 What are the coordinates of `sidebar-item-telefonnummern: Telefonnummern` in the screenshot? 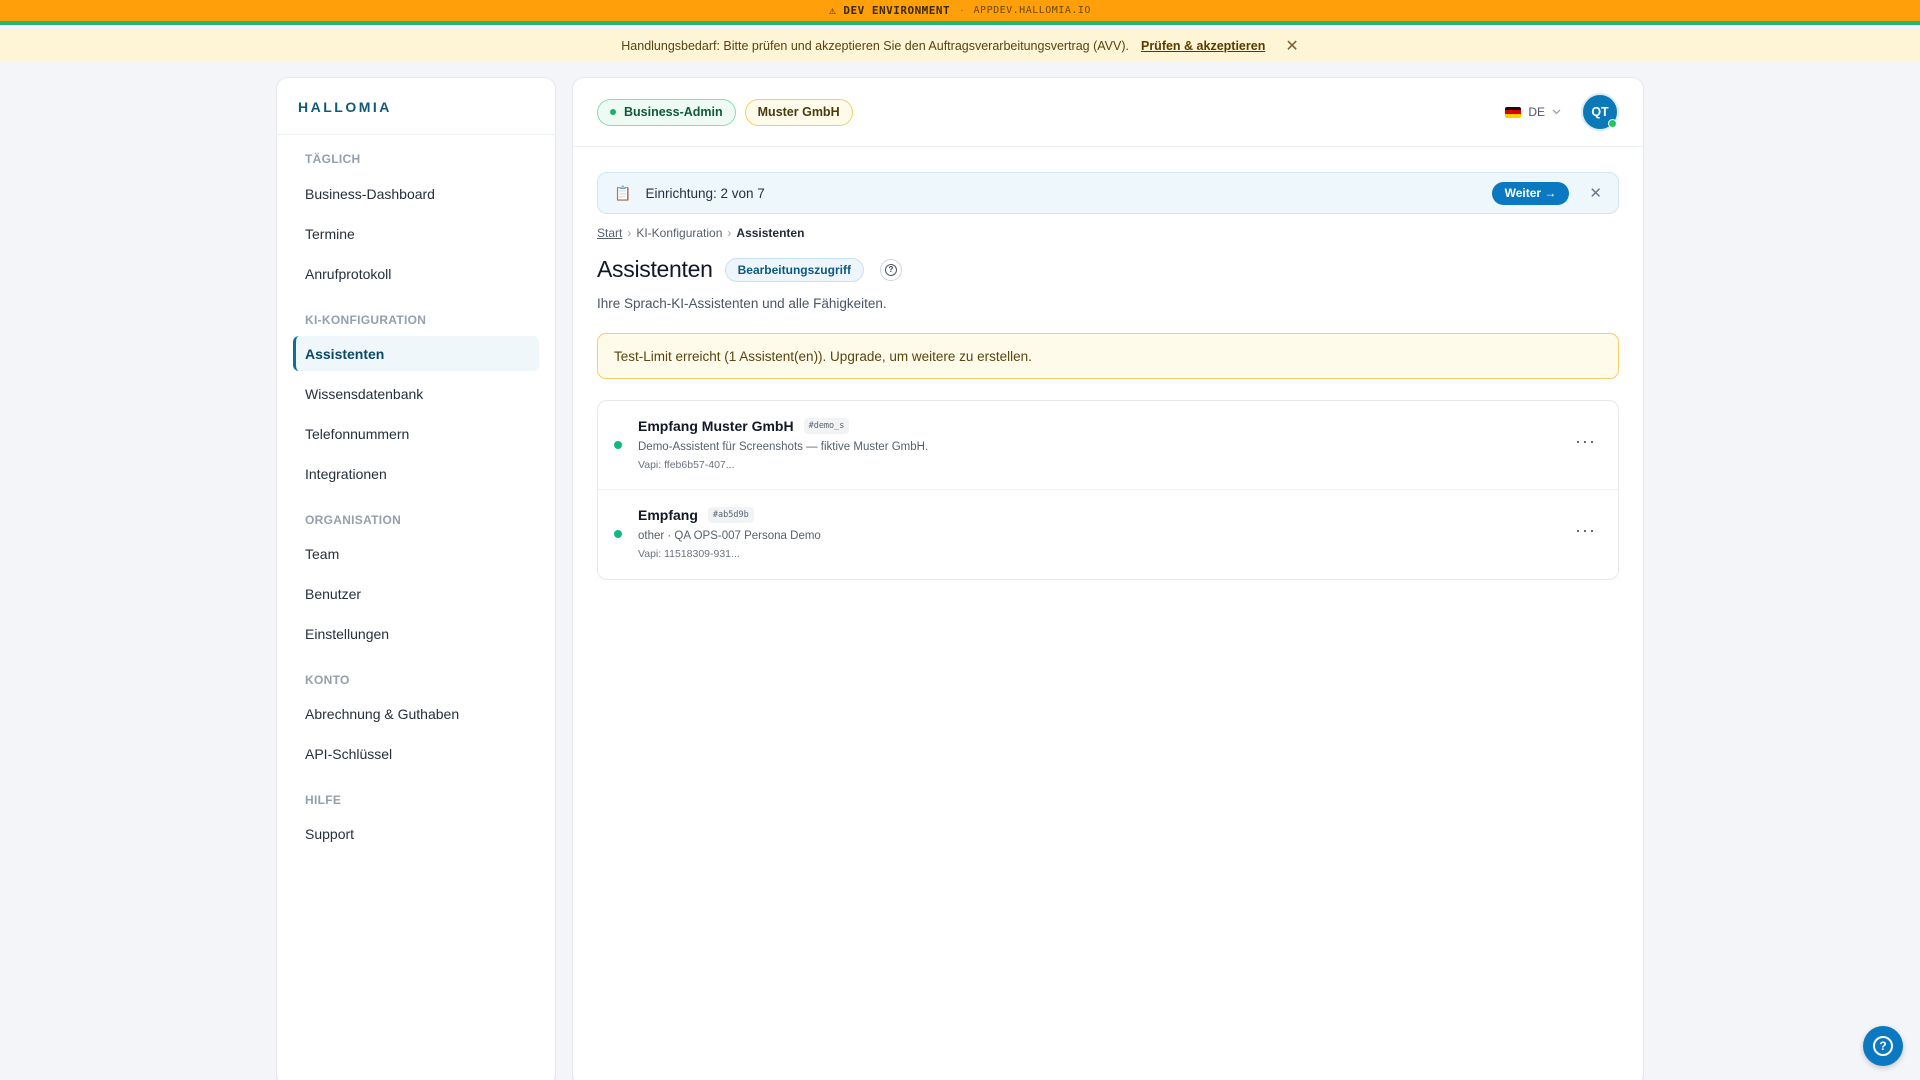 It's located at (416, 433).